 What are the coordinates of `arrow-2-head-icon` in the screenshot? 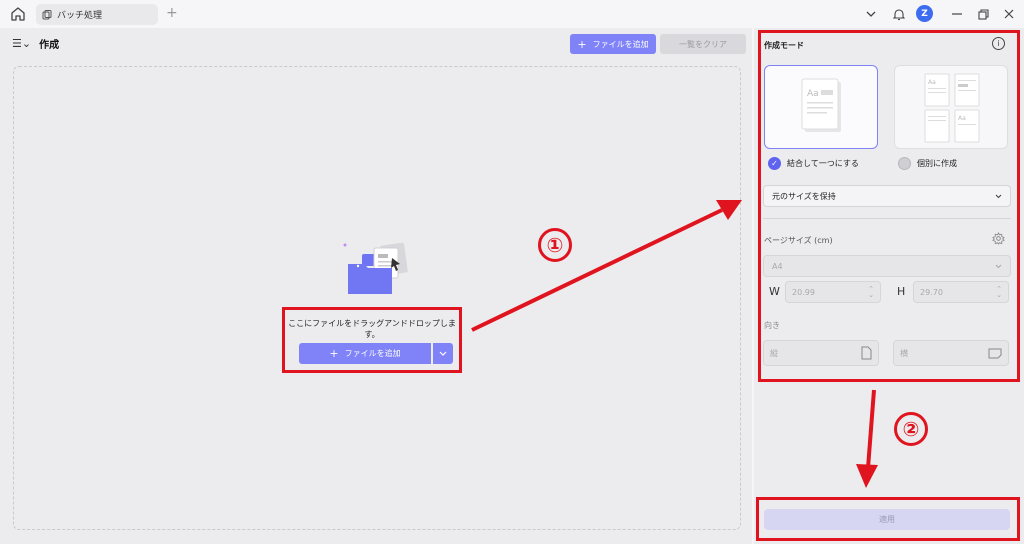 It's located at (867, 476).